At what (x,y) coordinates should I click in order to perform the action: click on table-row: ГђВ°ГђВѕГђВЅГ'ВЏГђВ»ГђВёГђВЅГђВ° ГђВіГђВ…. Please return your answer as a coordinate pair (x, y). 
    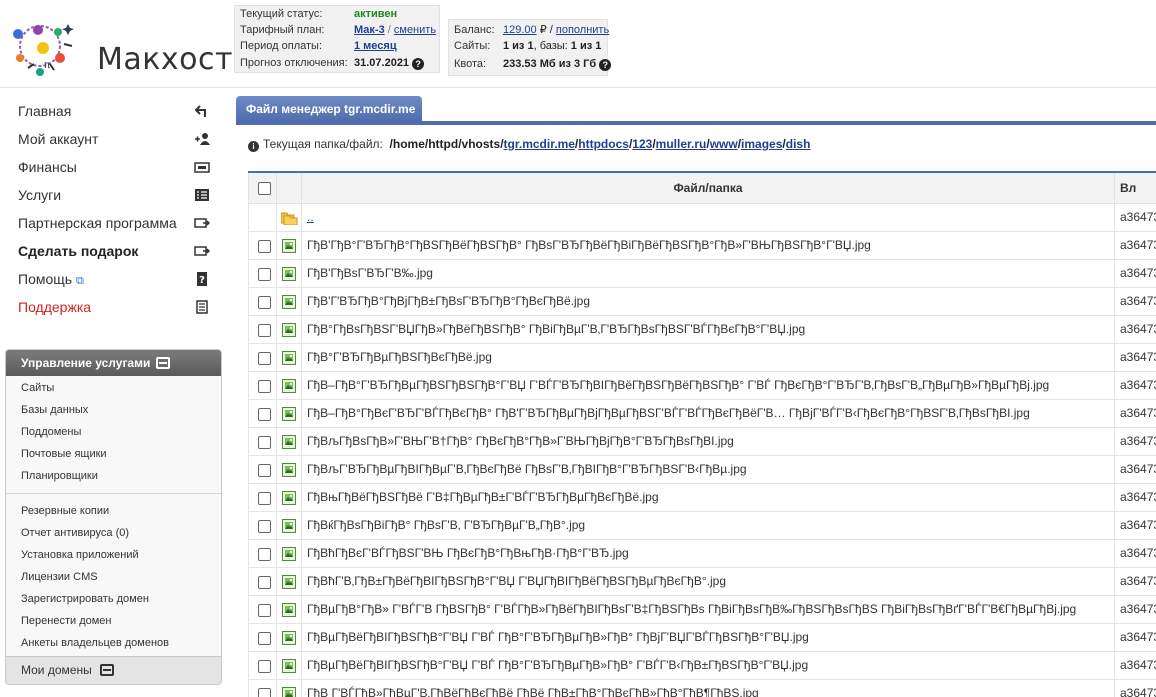
    Looking at the image, I should click on (702, 330).